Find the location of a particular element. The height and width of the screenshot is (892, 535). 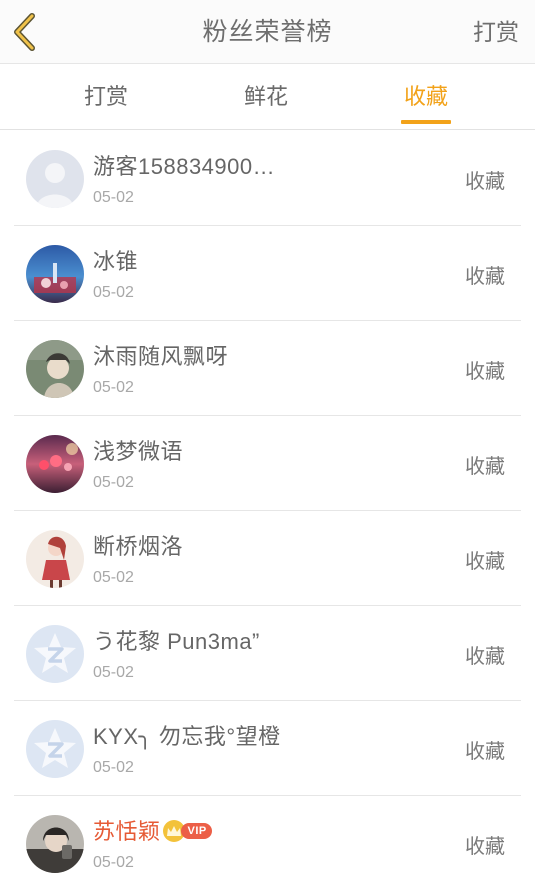

list-item: 沐雨随风飘呀 05-02 收藏 is located at coordinates (267, 368).